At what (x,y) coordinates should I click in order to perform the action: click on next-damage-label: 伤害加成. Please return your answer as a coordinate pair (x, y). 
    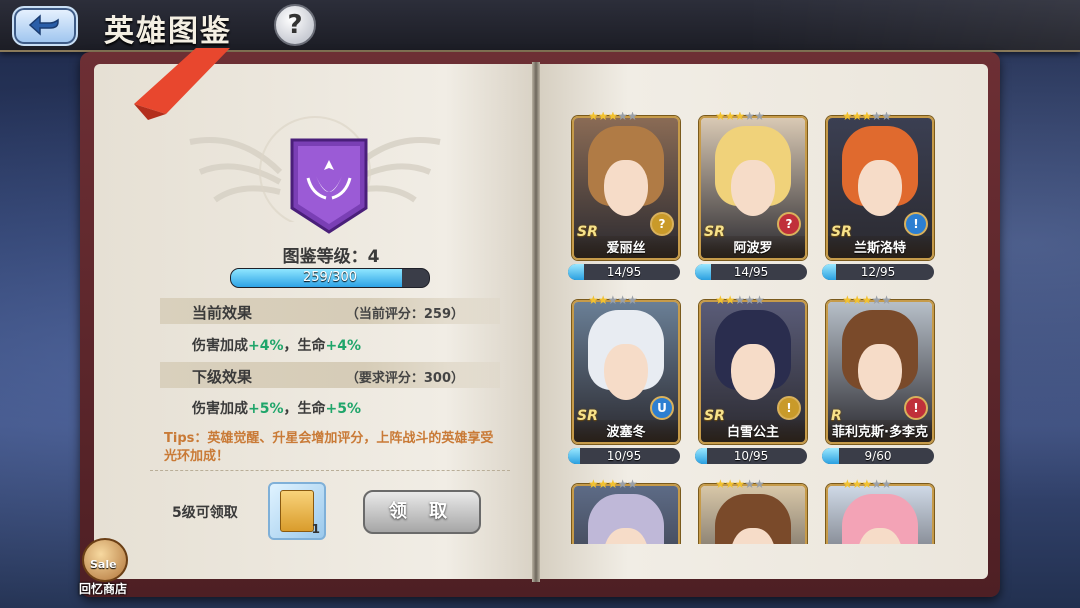
    Looking at the image, I should click on (220, 409).